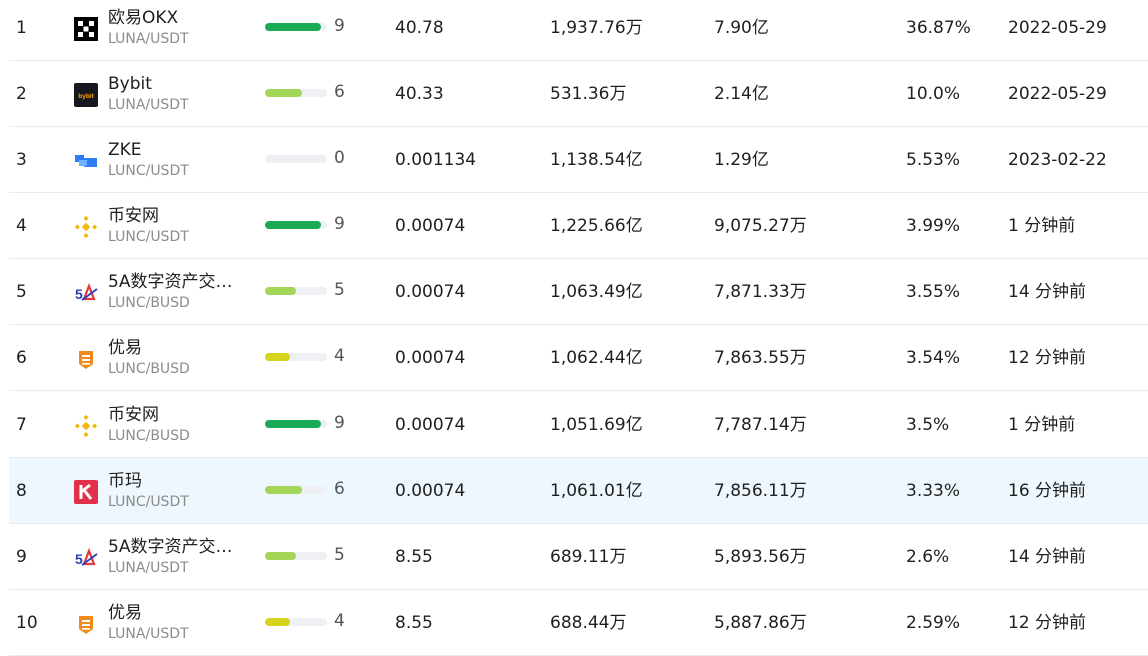  I want to click on volume-share: 3.99%, so click(933, 226).